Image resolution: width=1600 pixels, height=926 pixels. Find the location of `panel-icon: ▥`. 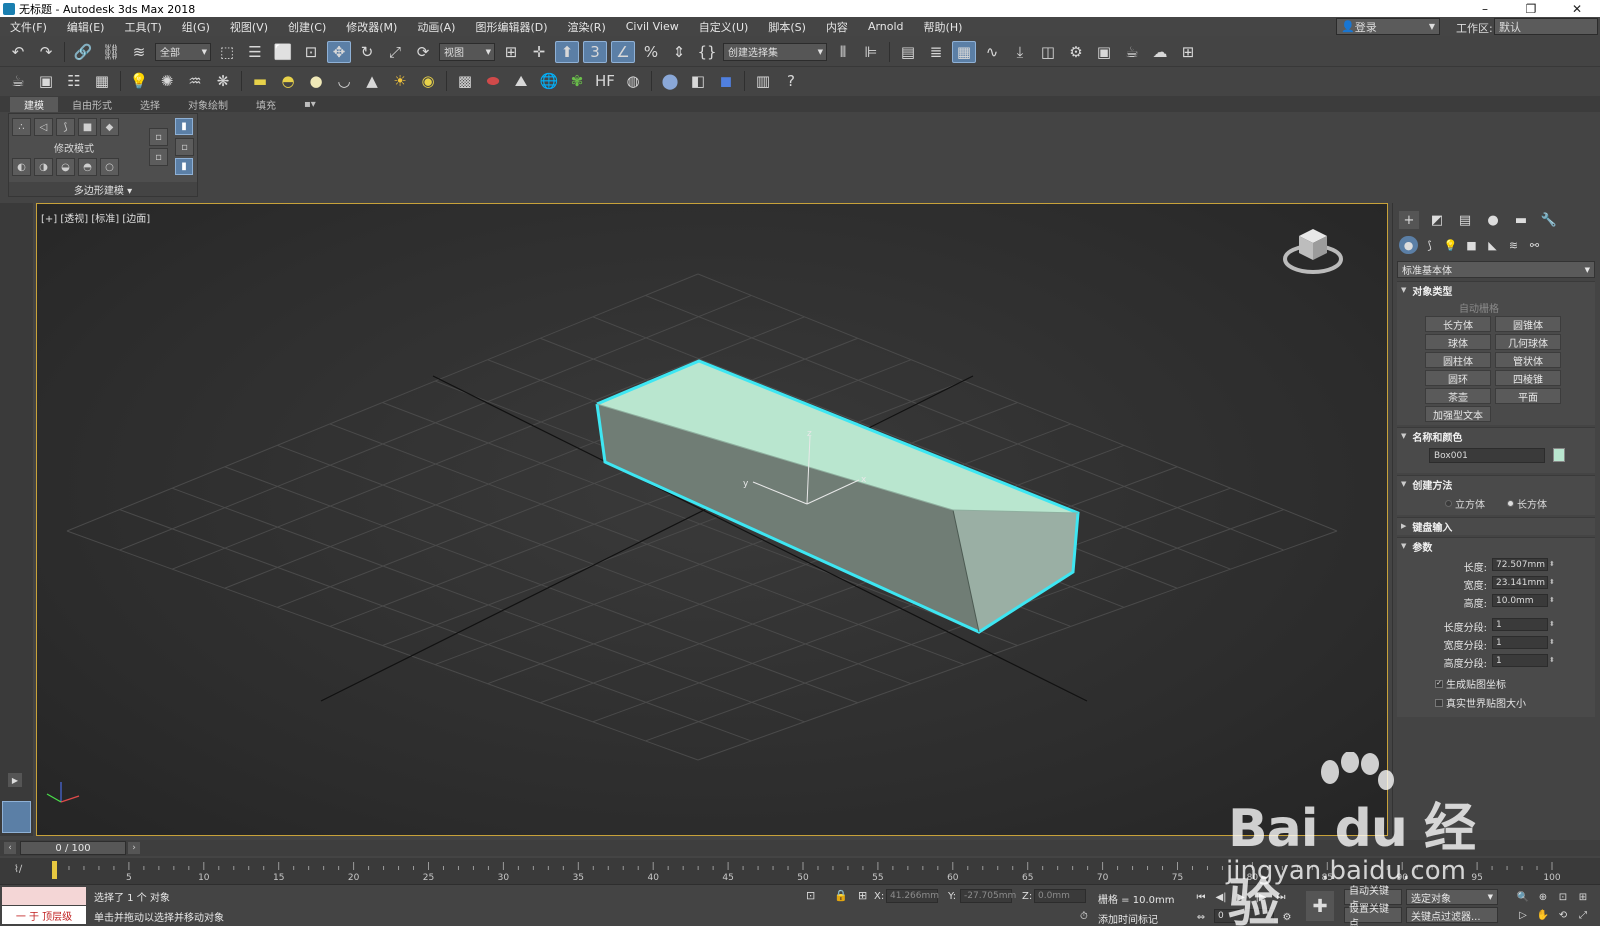

panel-icon: ▥ is located at coordinates (763, 81).